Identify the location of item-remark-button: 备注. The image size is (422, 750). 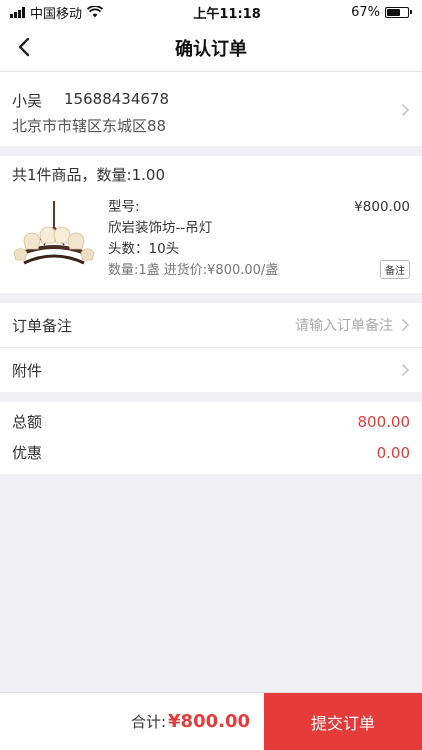
(395, 269).